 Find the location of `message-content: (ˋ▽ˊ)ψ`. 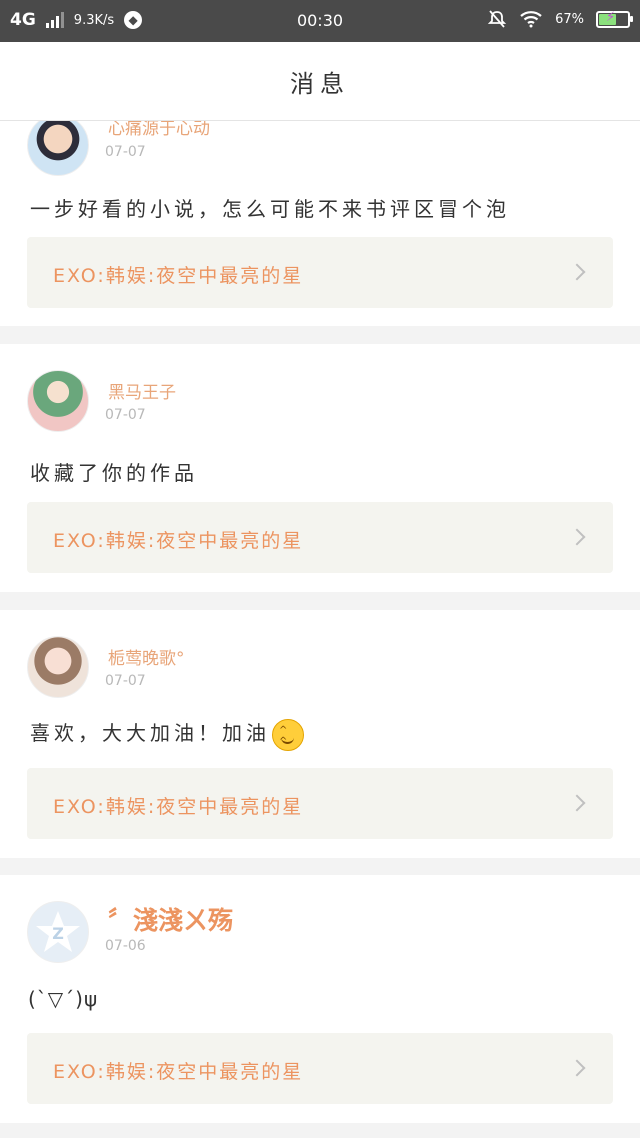

message-content: (ˋ▽ˊ)ψ is located at coordinates (63, 999).